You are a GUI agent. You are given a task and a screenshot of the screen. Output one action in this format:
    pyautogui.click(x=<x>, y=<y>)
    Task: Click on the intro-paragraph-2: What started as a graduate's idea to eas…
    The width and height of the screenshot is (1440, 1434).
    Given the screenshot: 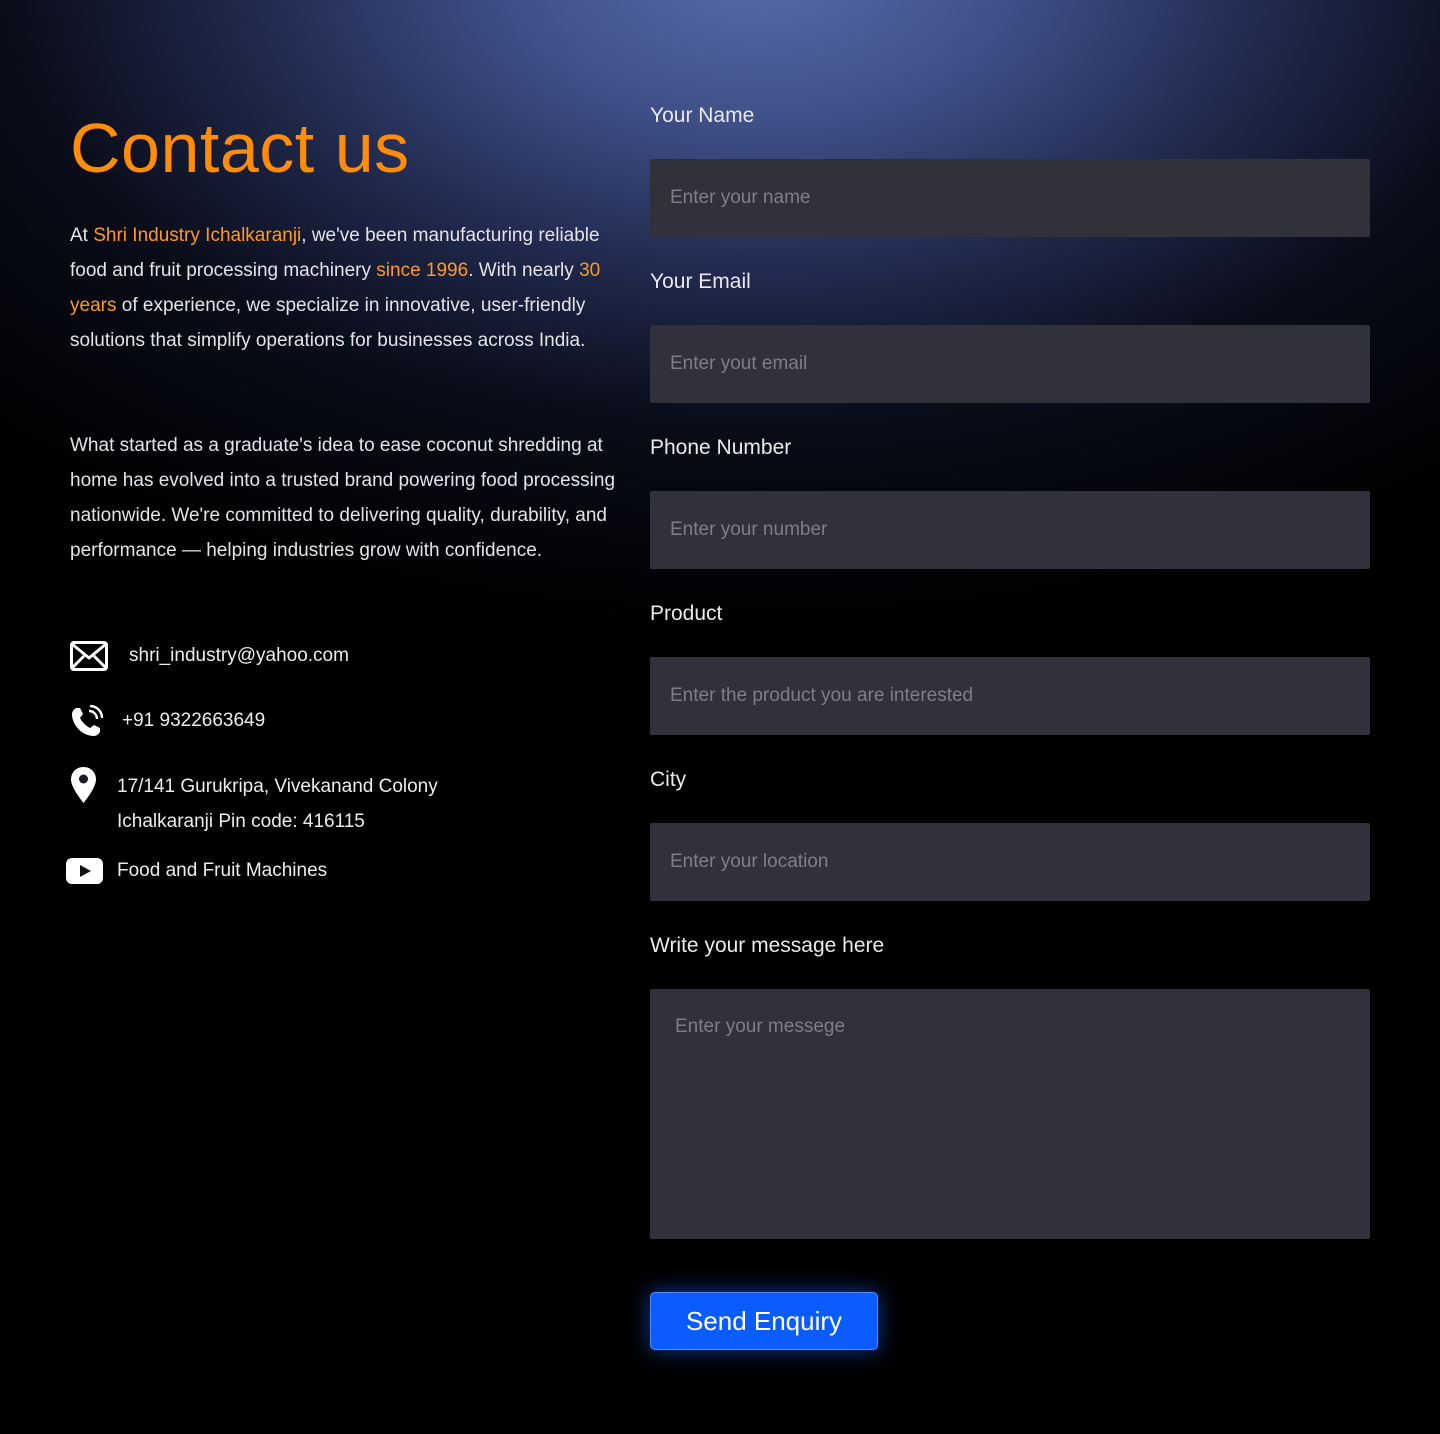 What is the action you would take?
    pyautogui.click(x=343, y=498)
    